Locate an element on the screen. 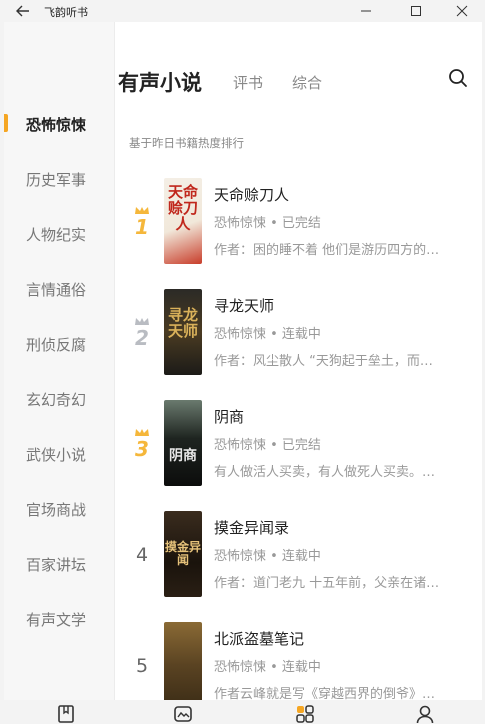  minimize-icon is located at coordinates (366, 11).